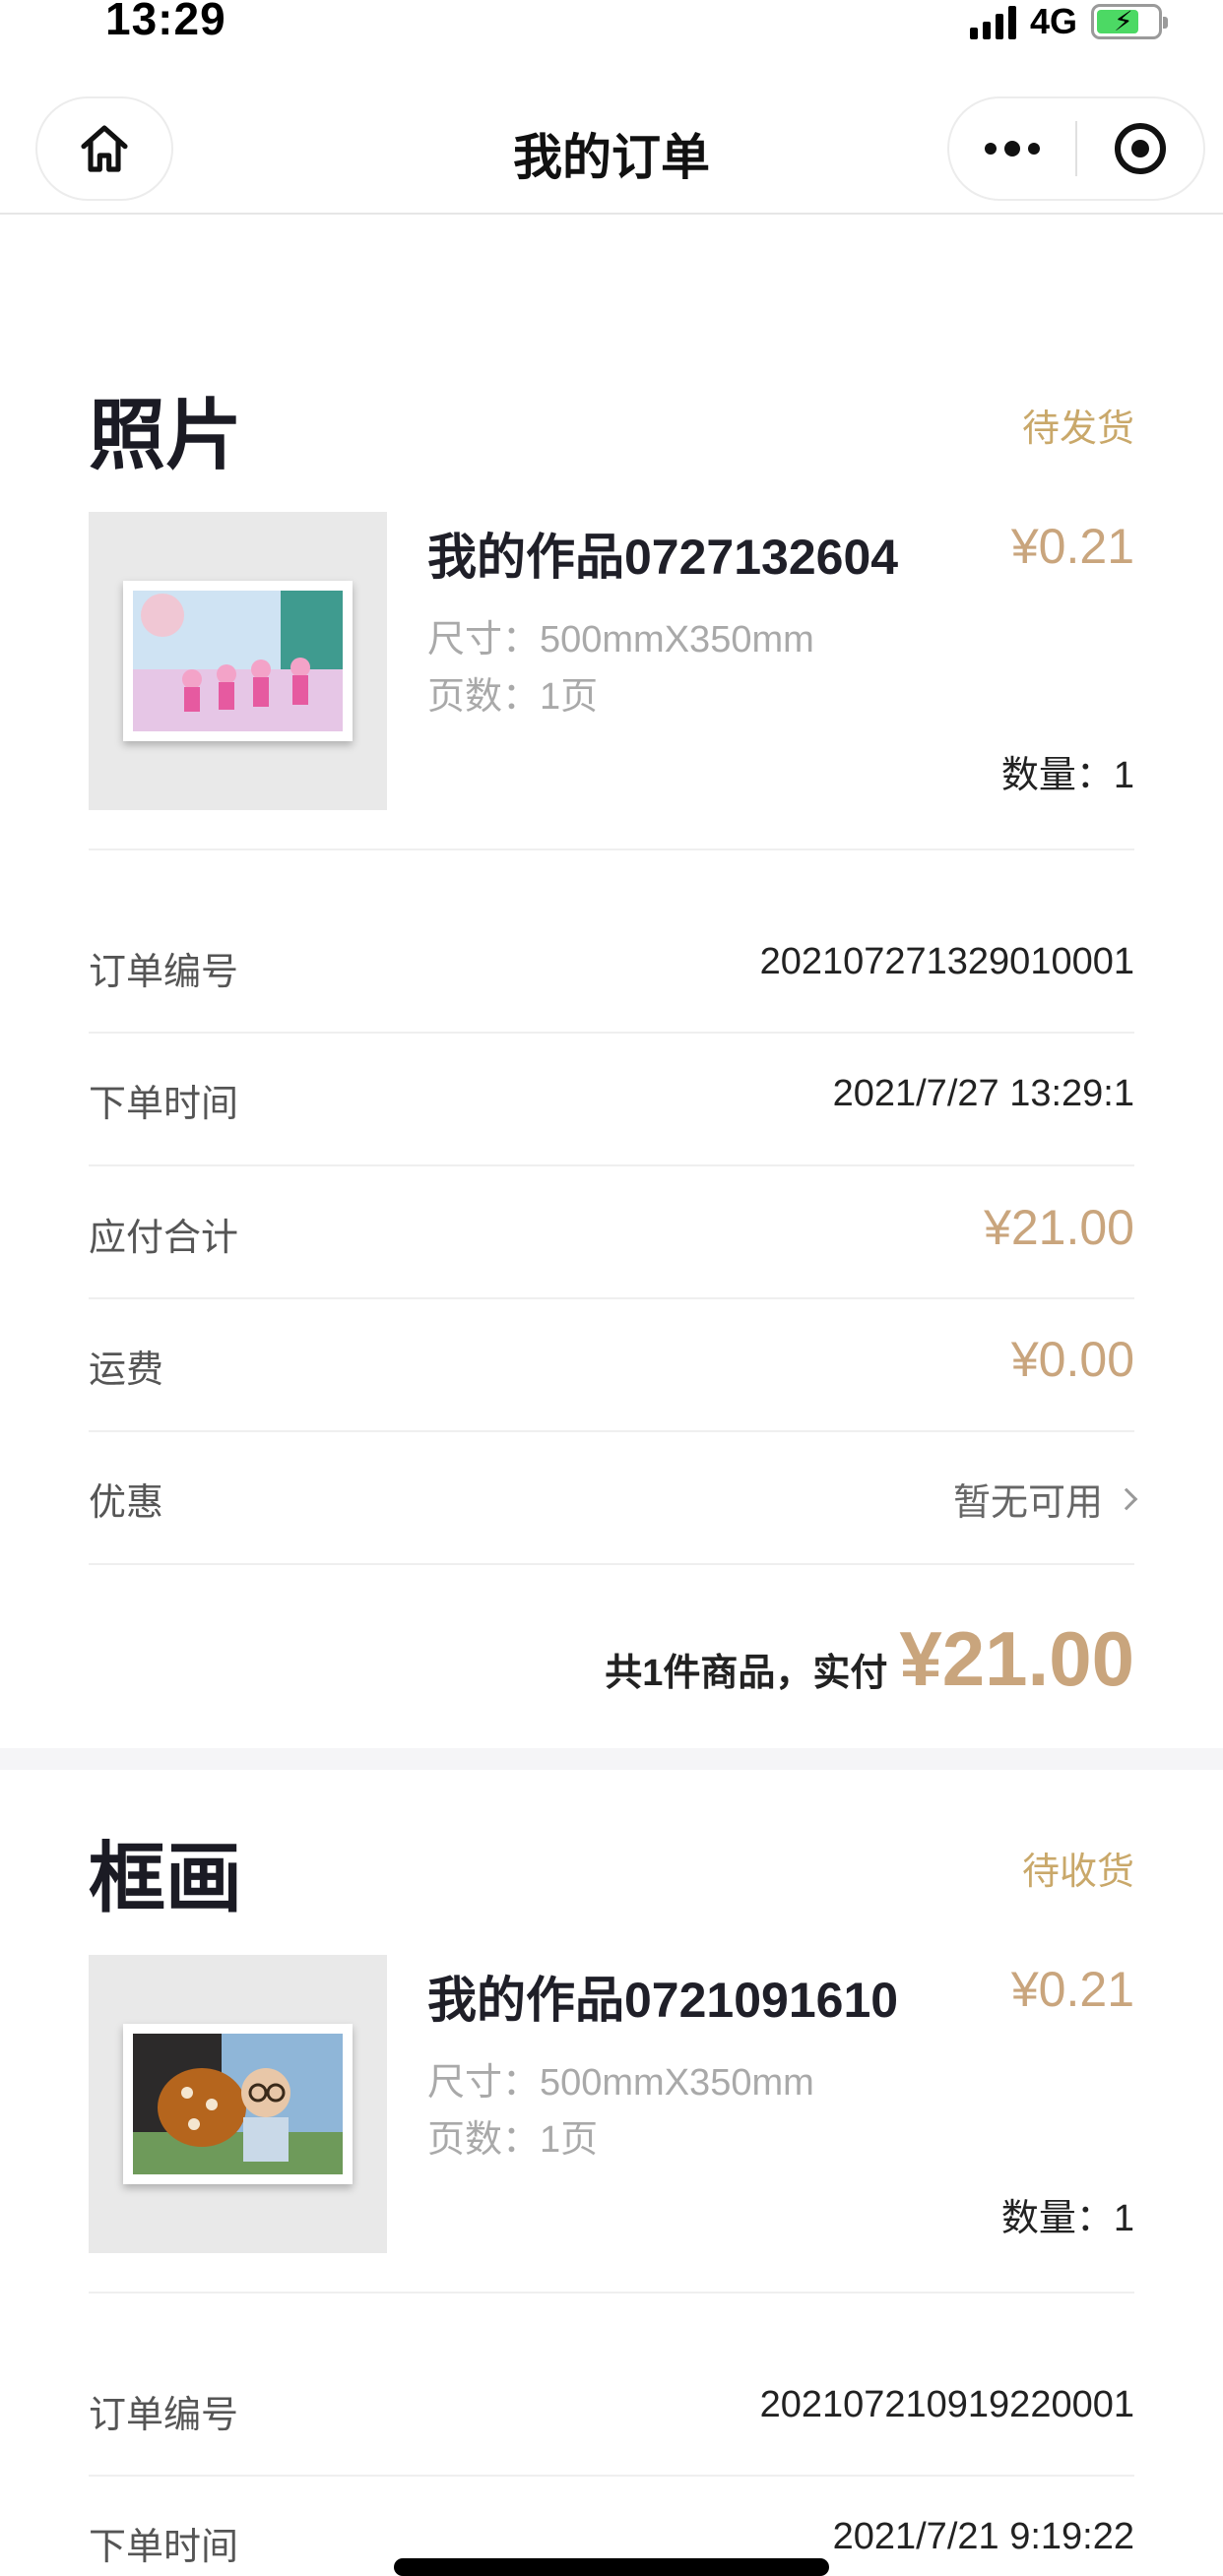 The width and height of the screenshot is (1223, 2576). I want to click on payable-label: 应付合计, so click(164, 1238).